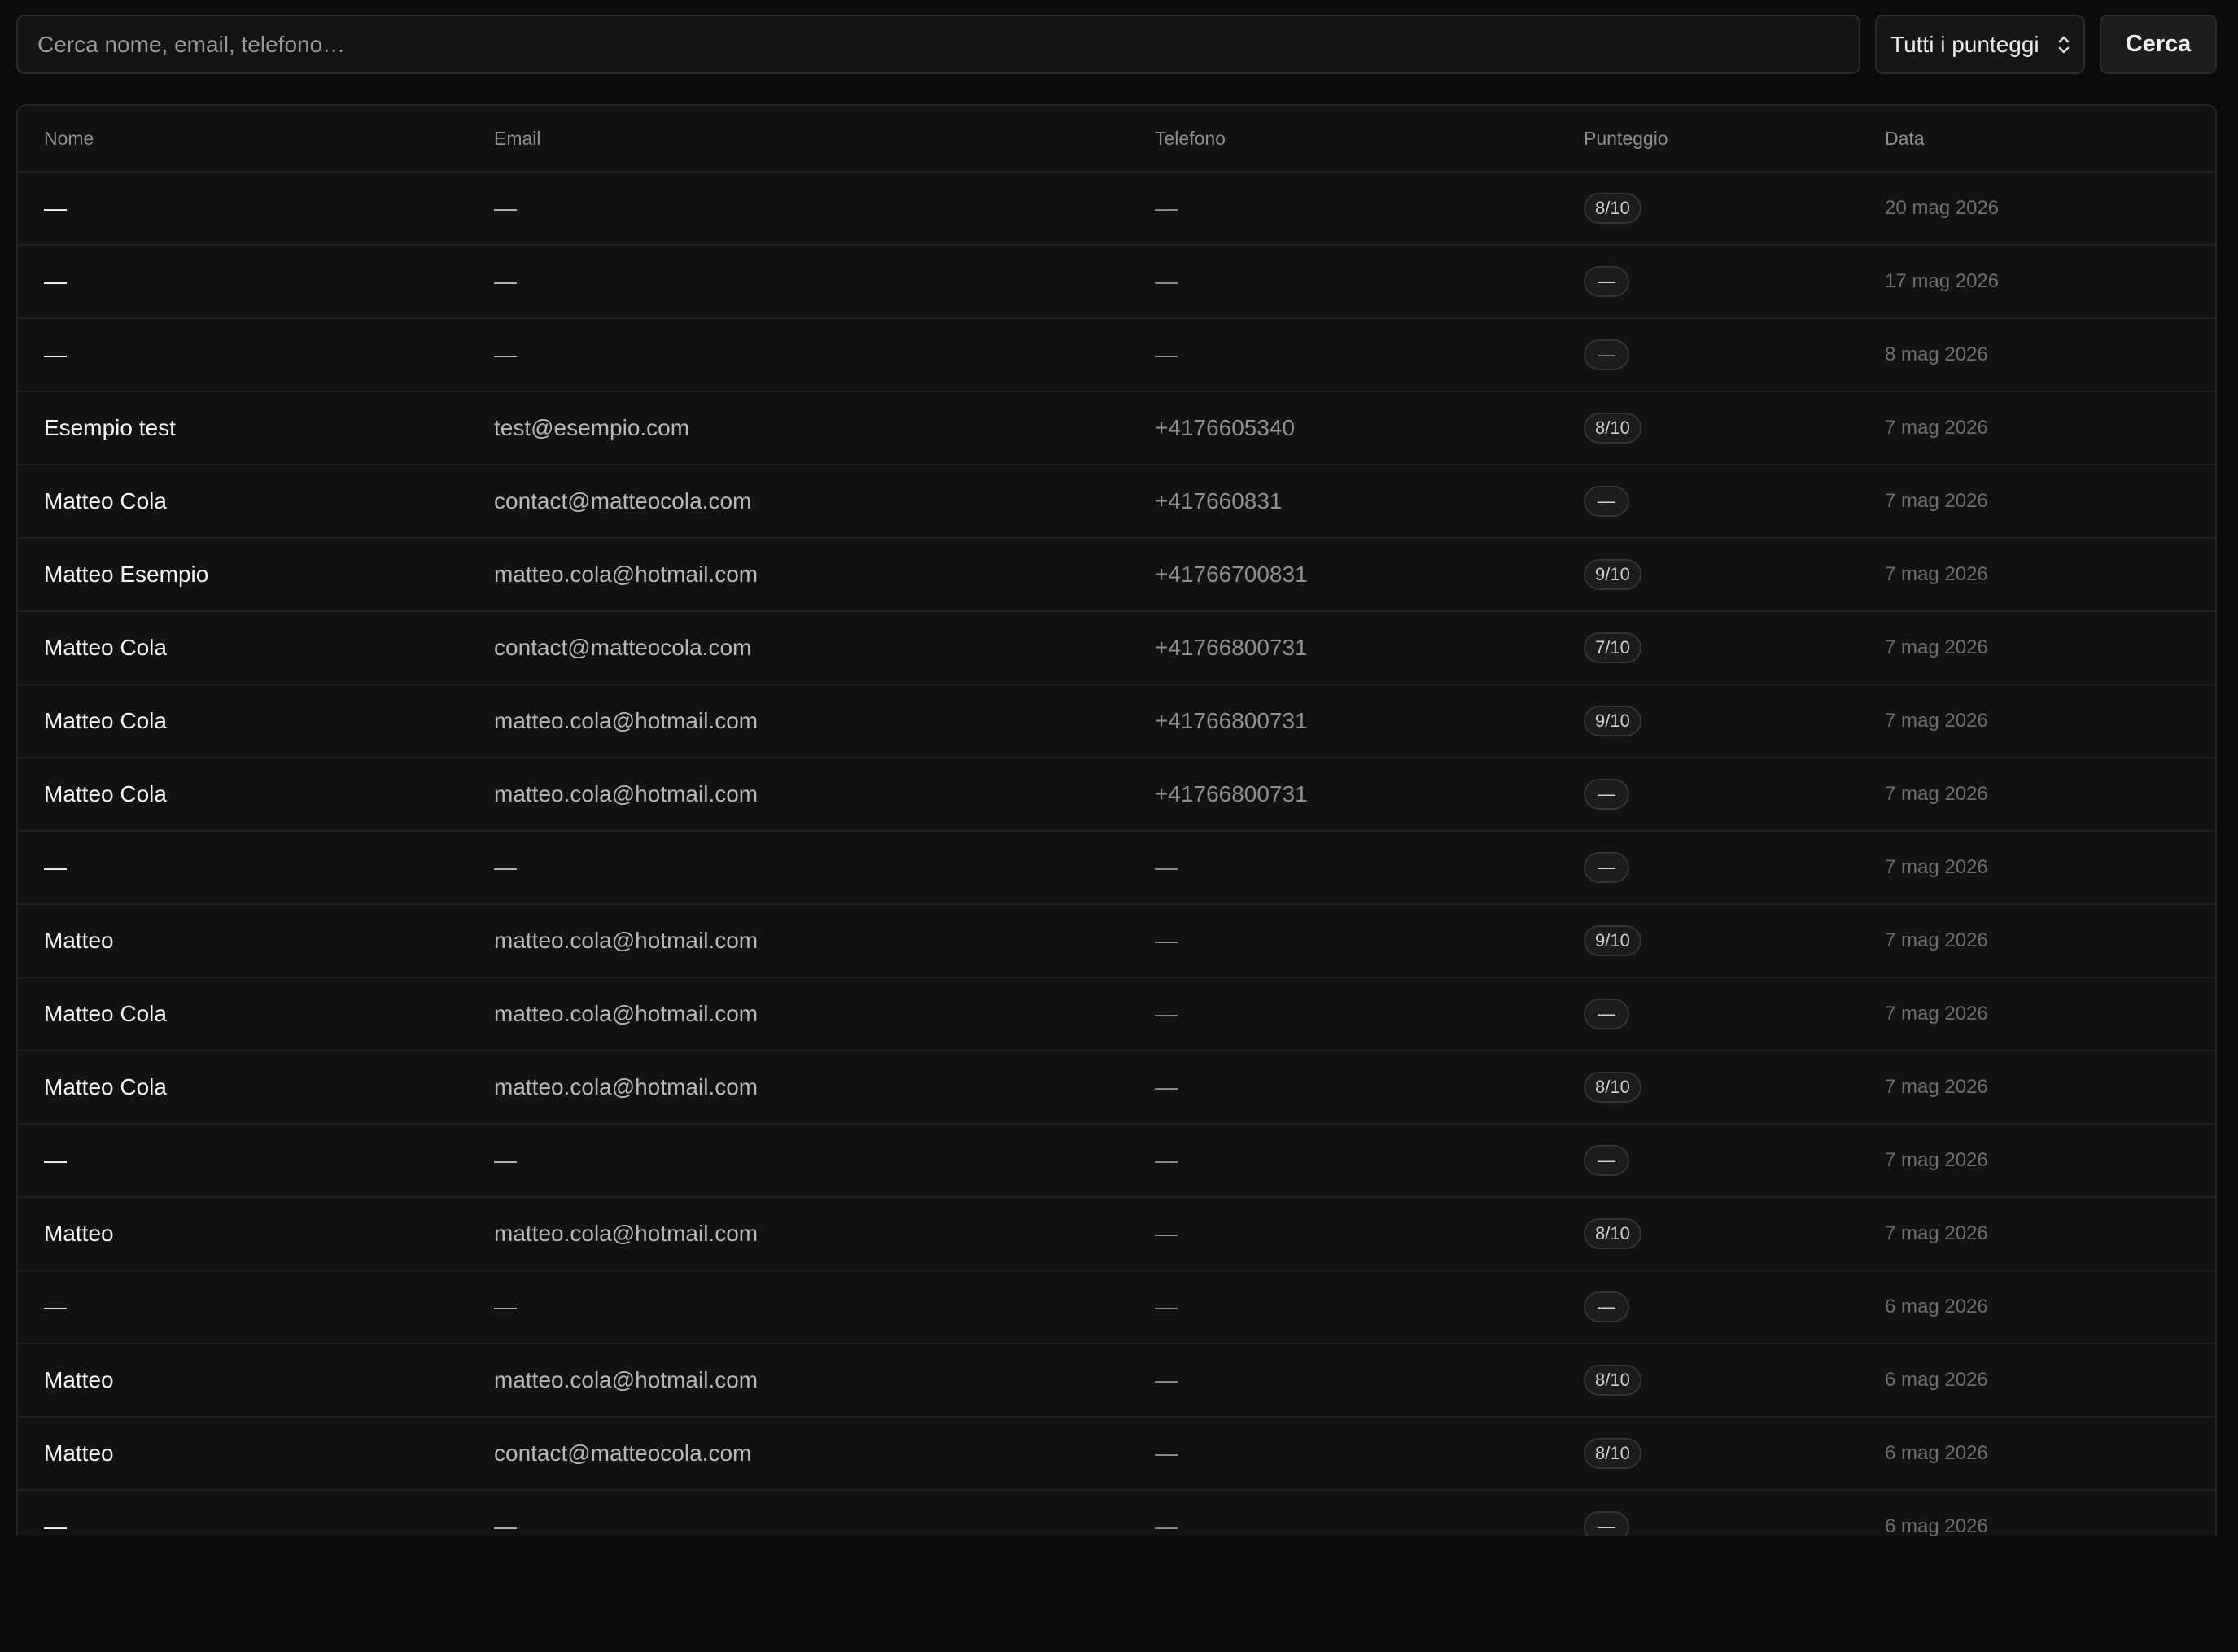  What do you see at coordinates (938, 44) in the screenshot?
I see `search-input` at bounding box center [938, 44].